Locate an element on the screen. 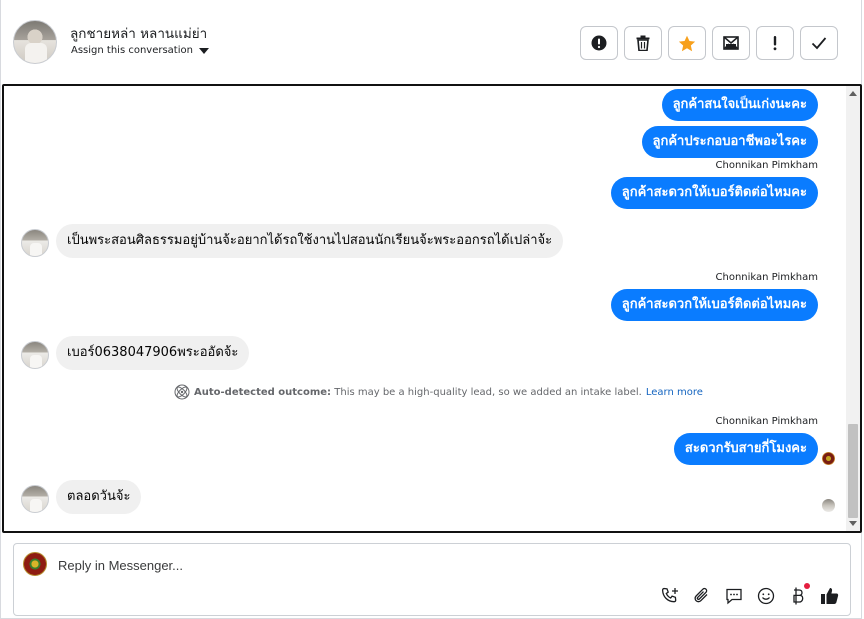 The width and height of the screenshot is (864, 619). caret-down-icon is located at coordinates (203, 50).